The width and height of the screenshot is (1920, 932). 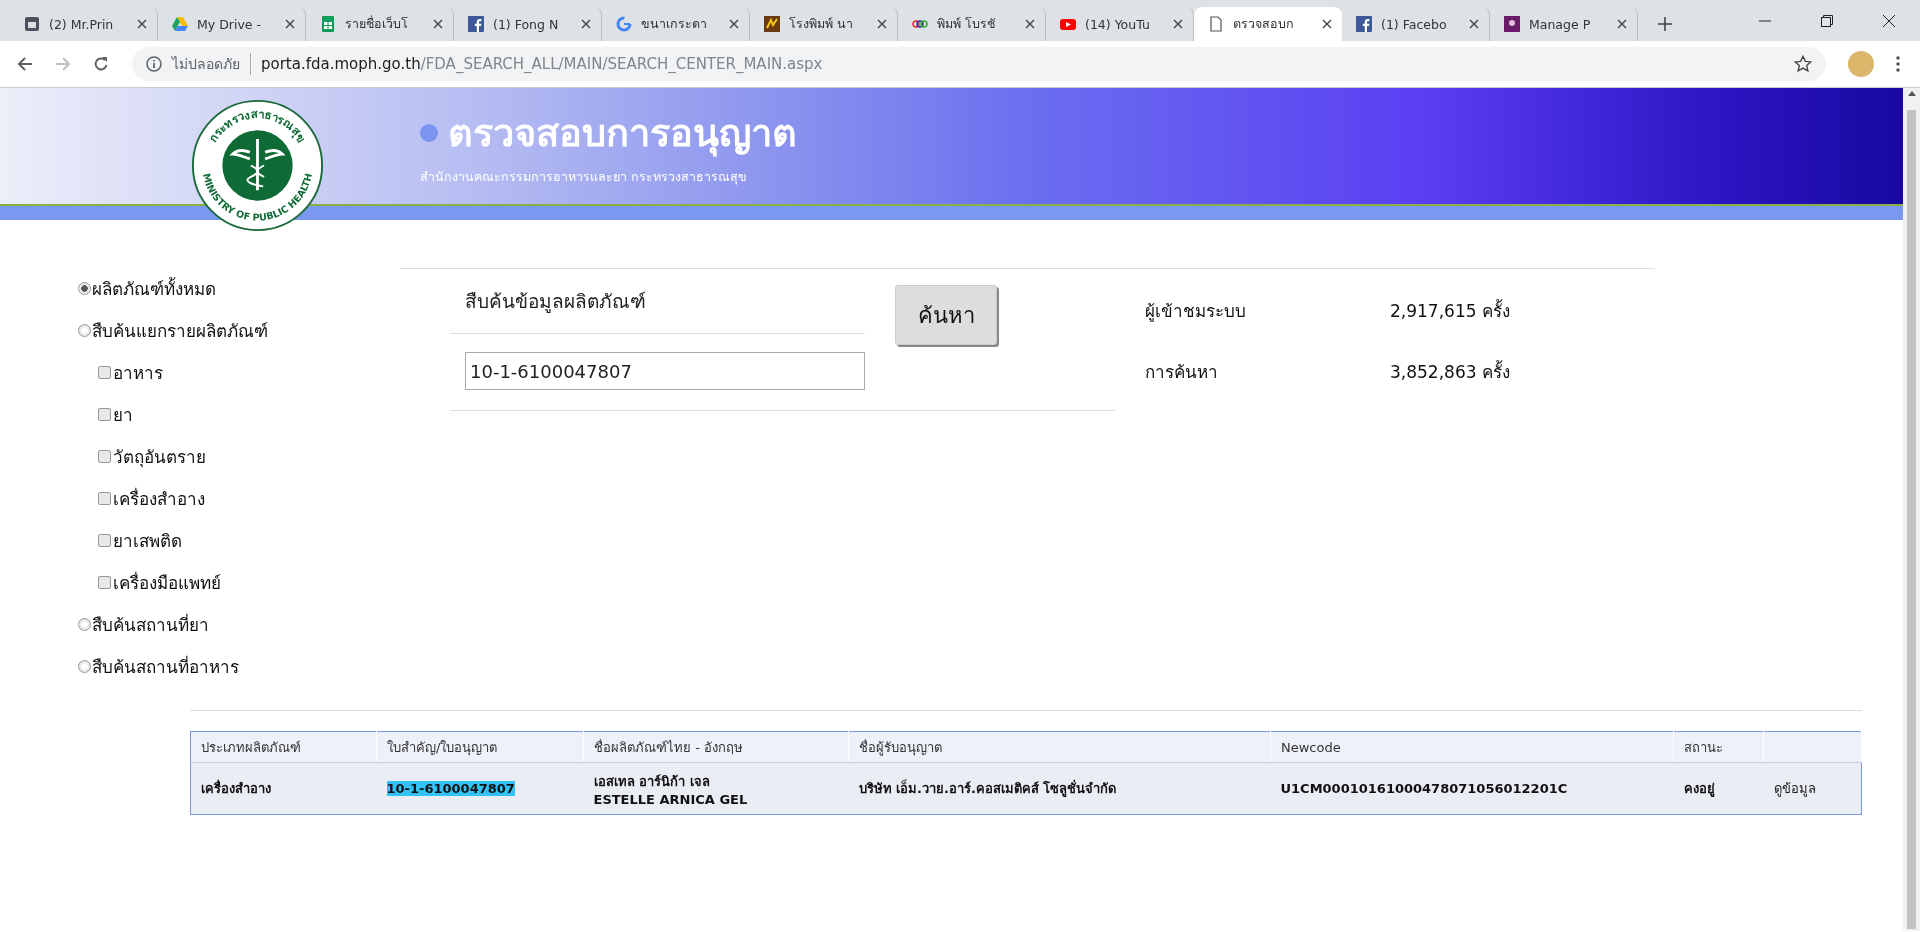 What do you see at coordinates (946, 315) in the screenshot?
I see `search-button: ค้นหา` at bounding box center [946, 315].